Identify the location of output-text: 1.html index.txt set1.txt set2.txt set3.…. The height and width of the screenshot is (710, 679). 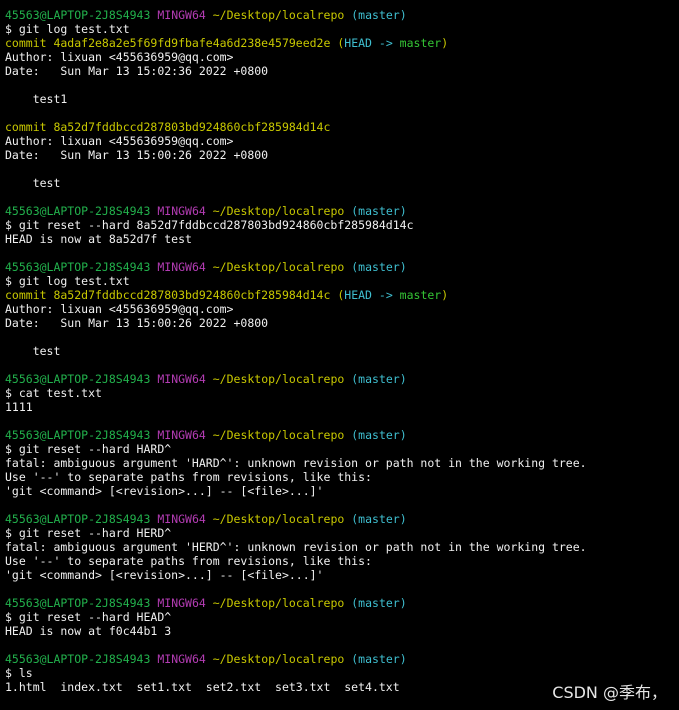
(202, 687).